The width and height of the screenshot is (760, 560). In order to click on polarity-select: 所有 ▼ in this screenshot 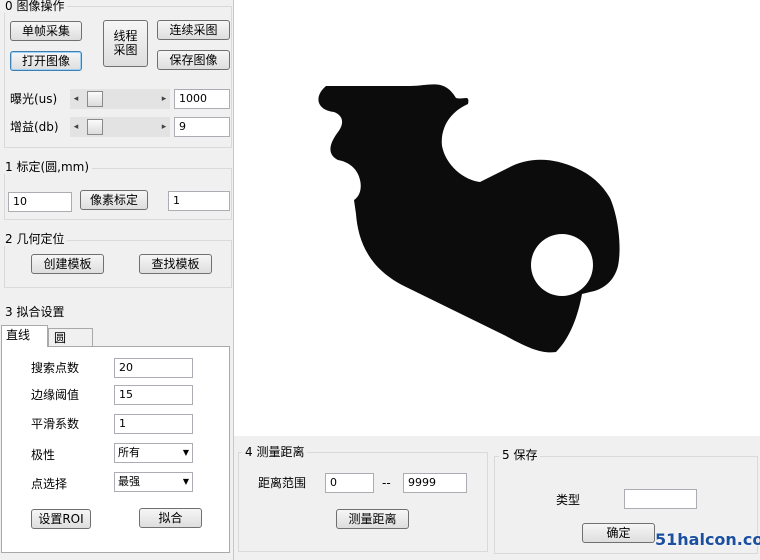, I will do `click(153, 453)`.